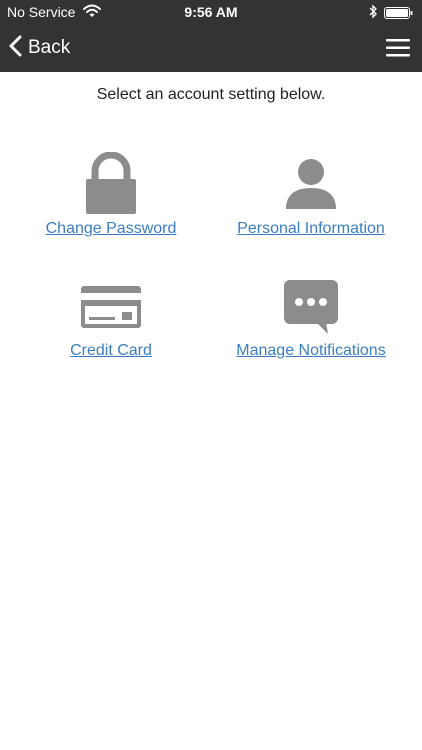 The width and height of the screenshot is (422, 750). I want to click on lock-icon, so click(111, 185).